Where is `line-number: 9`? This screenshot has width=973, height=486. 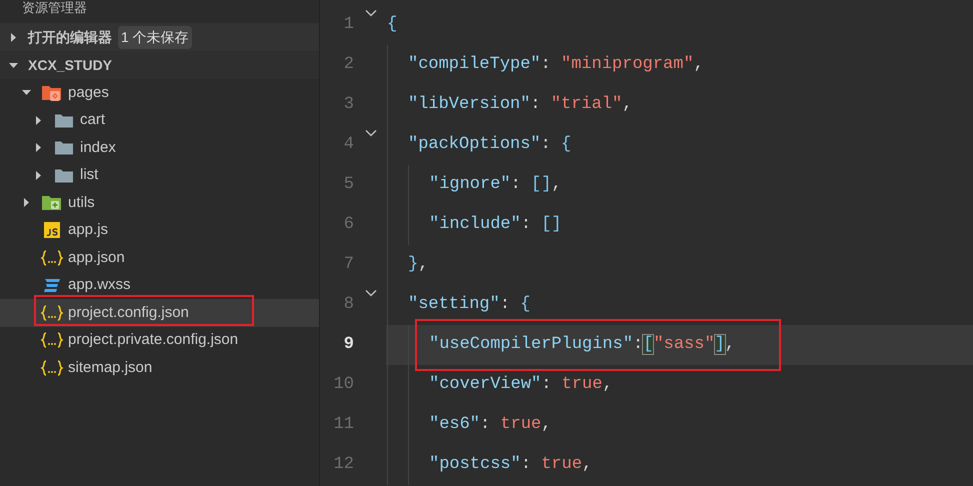 line-number: 9 is located at coordinates (348, 345).